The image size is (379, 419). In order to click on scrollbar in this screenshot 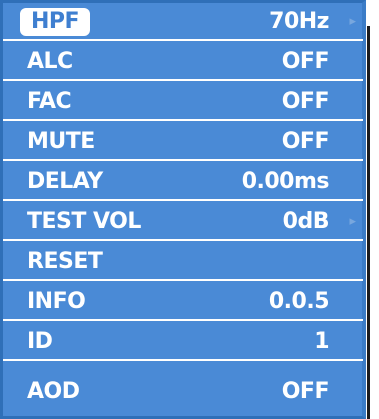, I will do `click(372, 209)`.